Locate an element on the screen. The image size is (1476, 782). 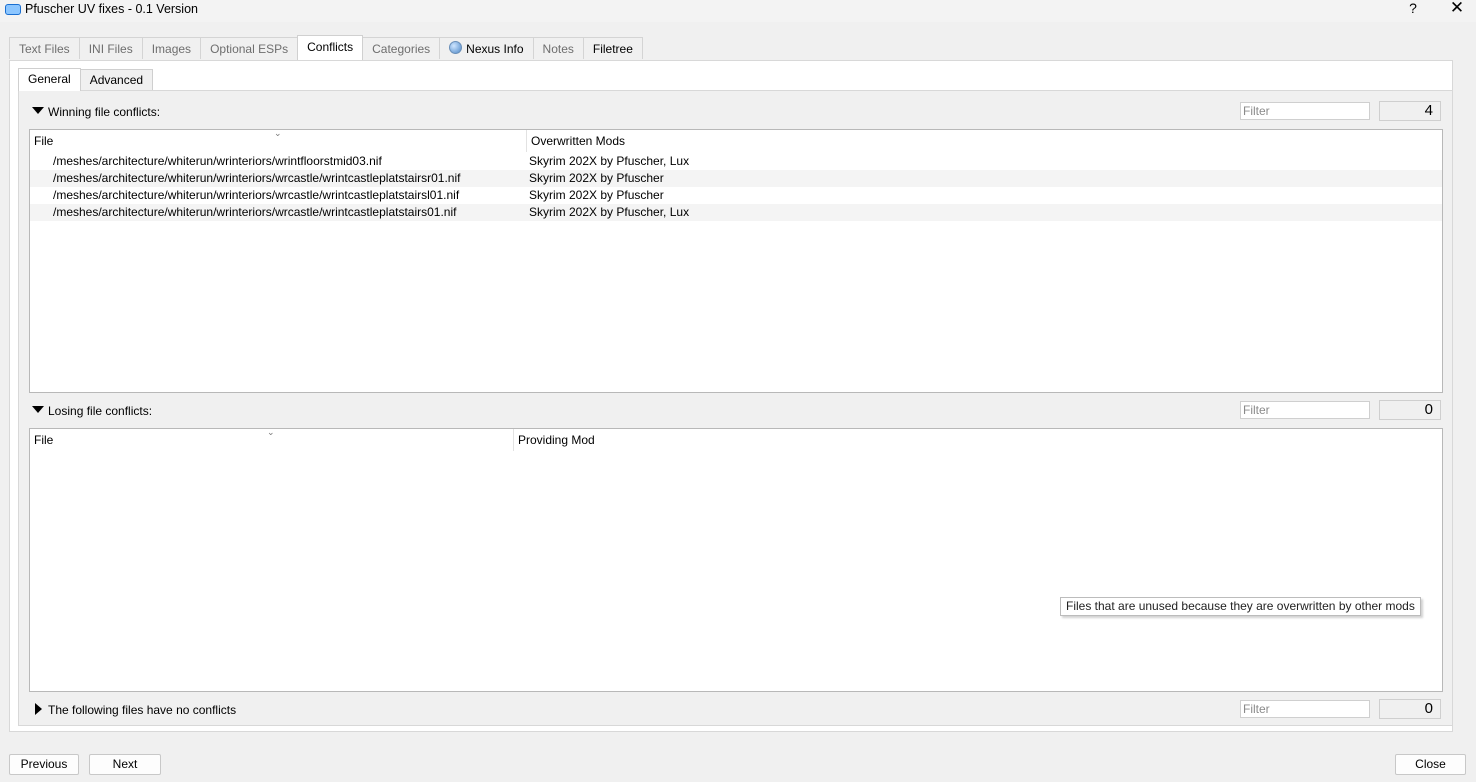
tab-filetree: Filetree is located at coordinates (612, 48).